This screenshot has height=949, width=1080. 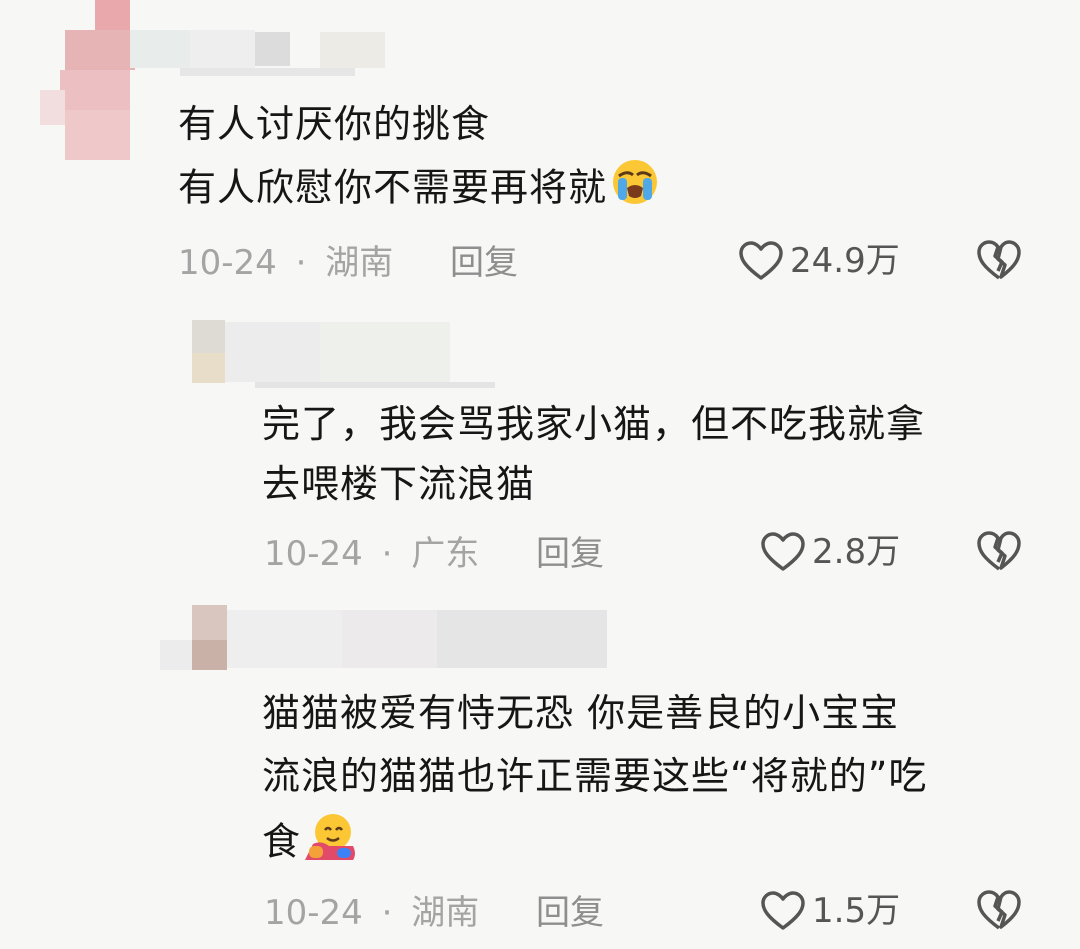 I want to click on hugging-face-icon, so click(x=330, y=844).